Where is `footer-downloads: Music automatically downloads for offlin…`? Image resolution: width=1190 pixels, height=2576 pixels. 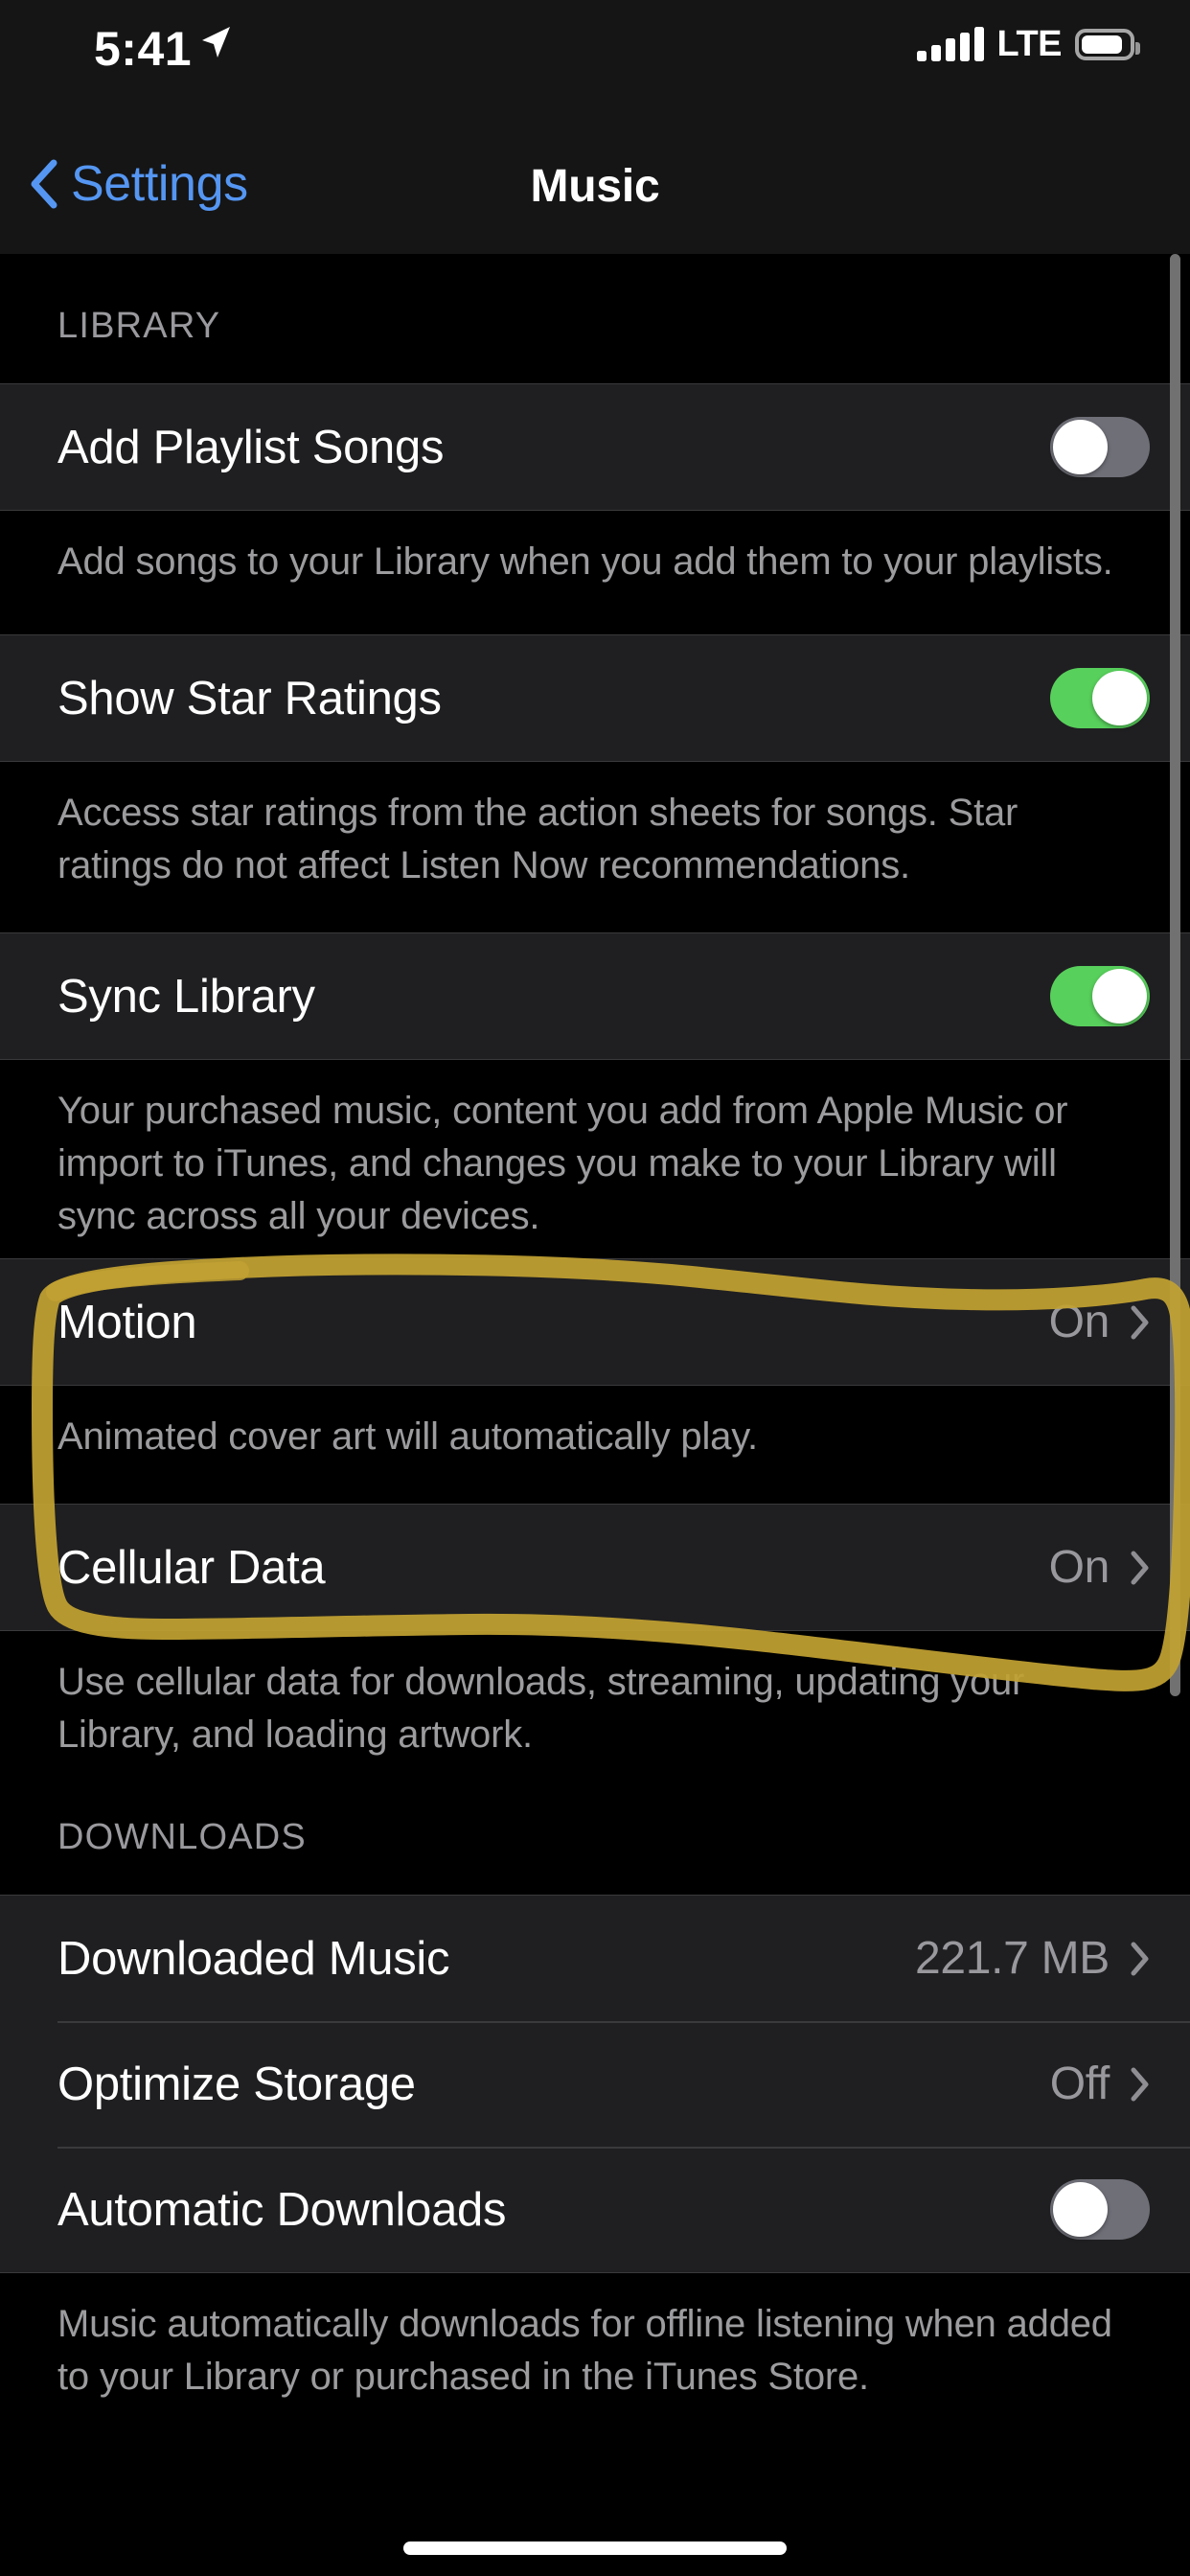
footer-downloads: Music automatically downloads for offlin… is located at coordinates (585, 2350).